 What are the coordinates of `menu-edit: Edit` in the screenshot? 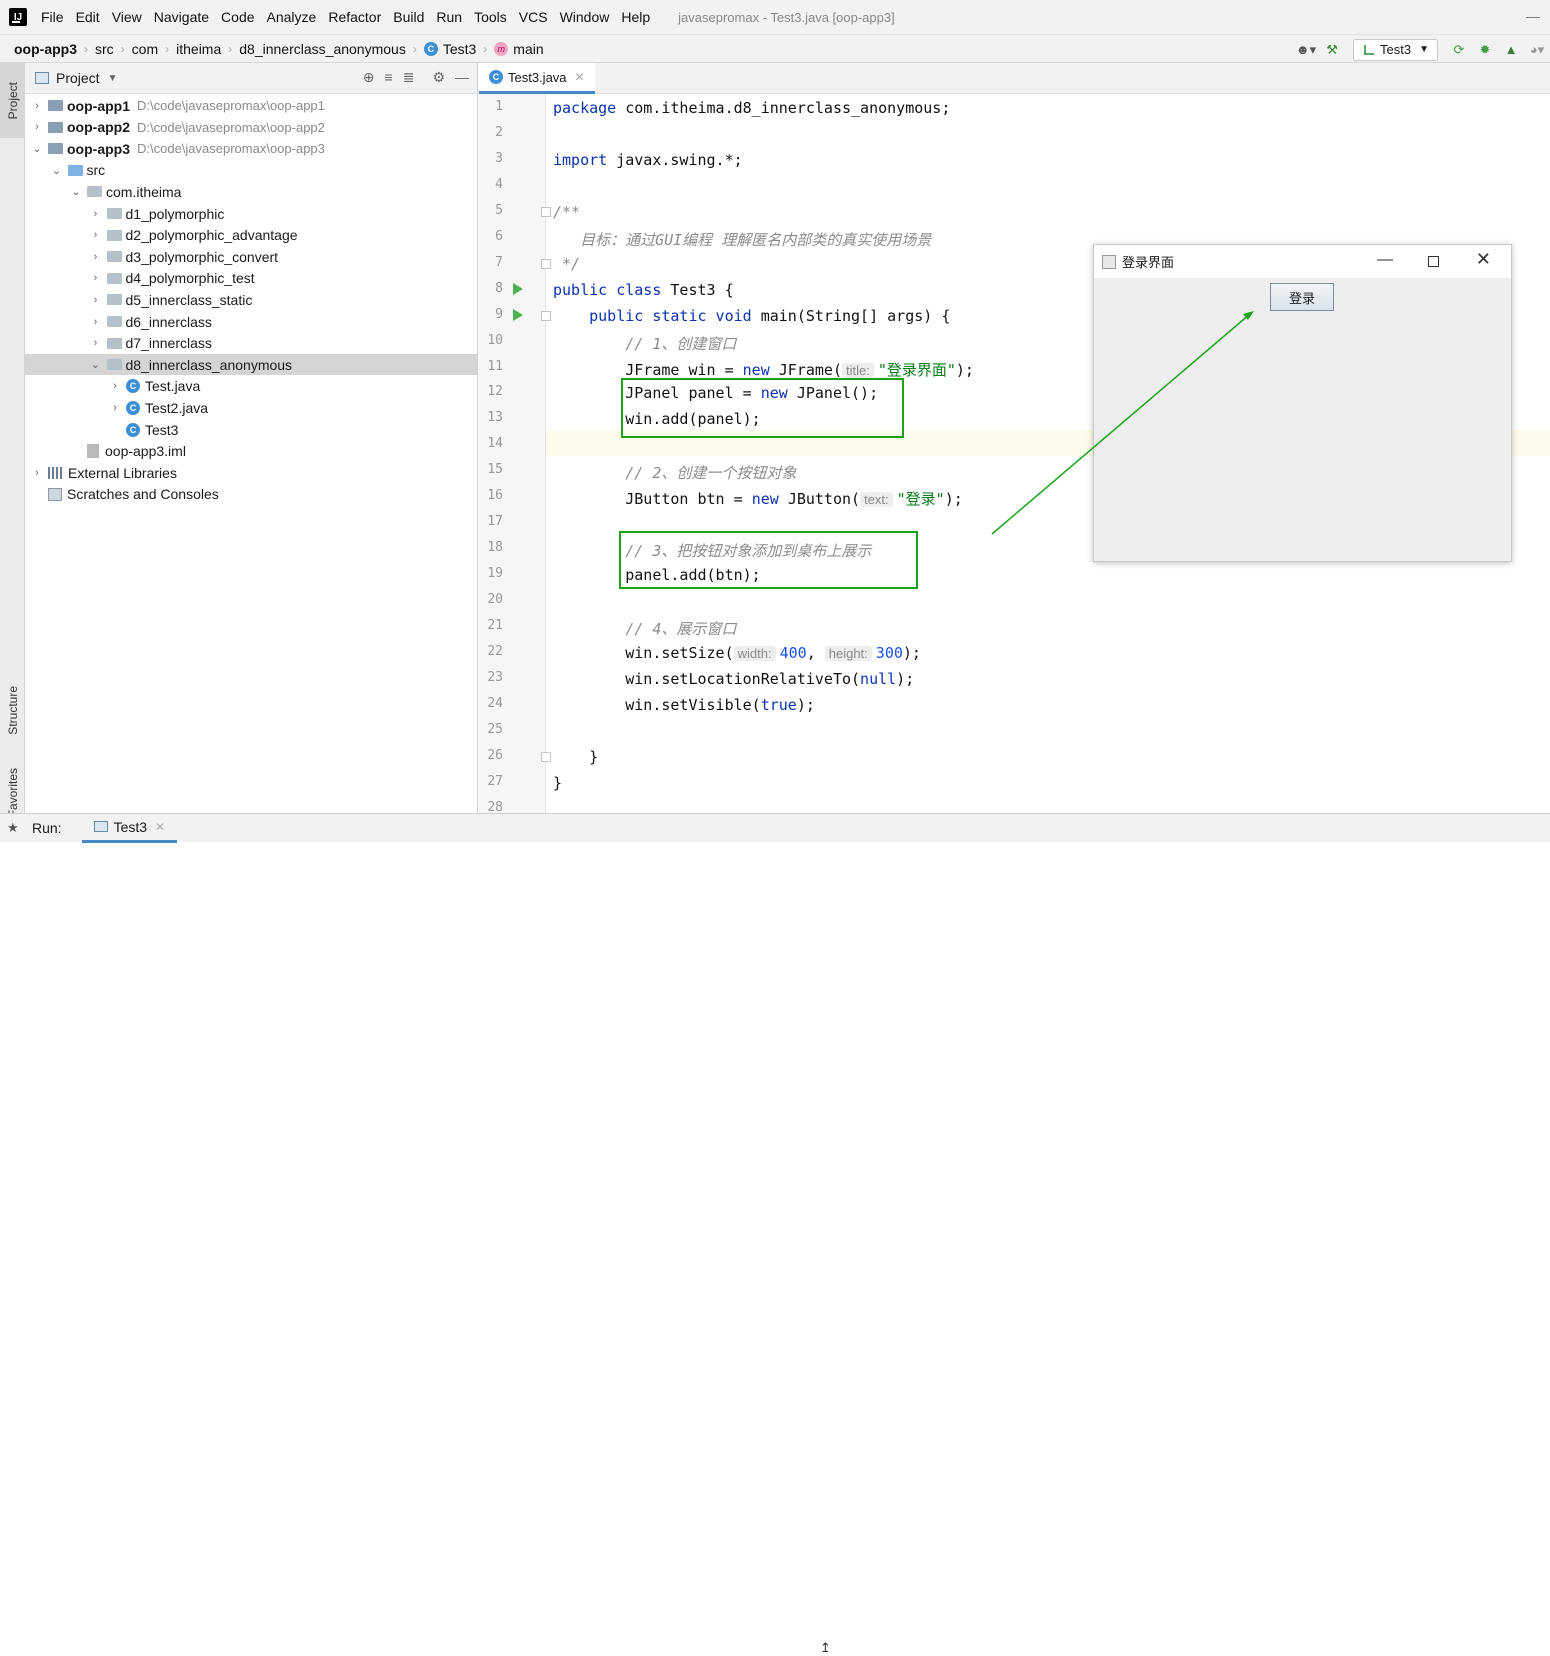 It's located at (88, 17).